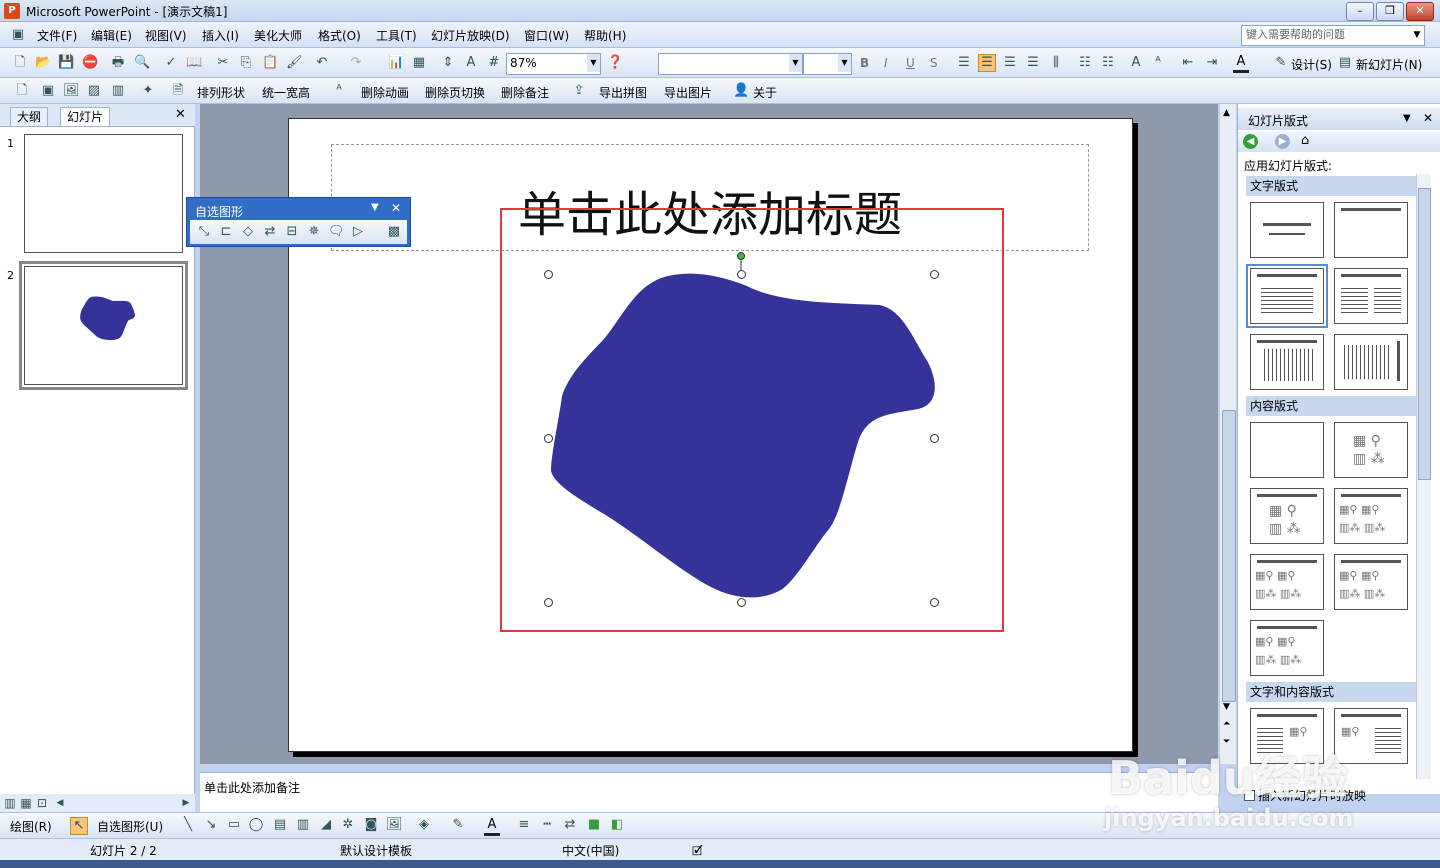  I want to click on table-icon: ▦, so click(419, 63).